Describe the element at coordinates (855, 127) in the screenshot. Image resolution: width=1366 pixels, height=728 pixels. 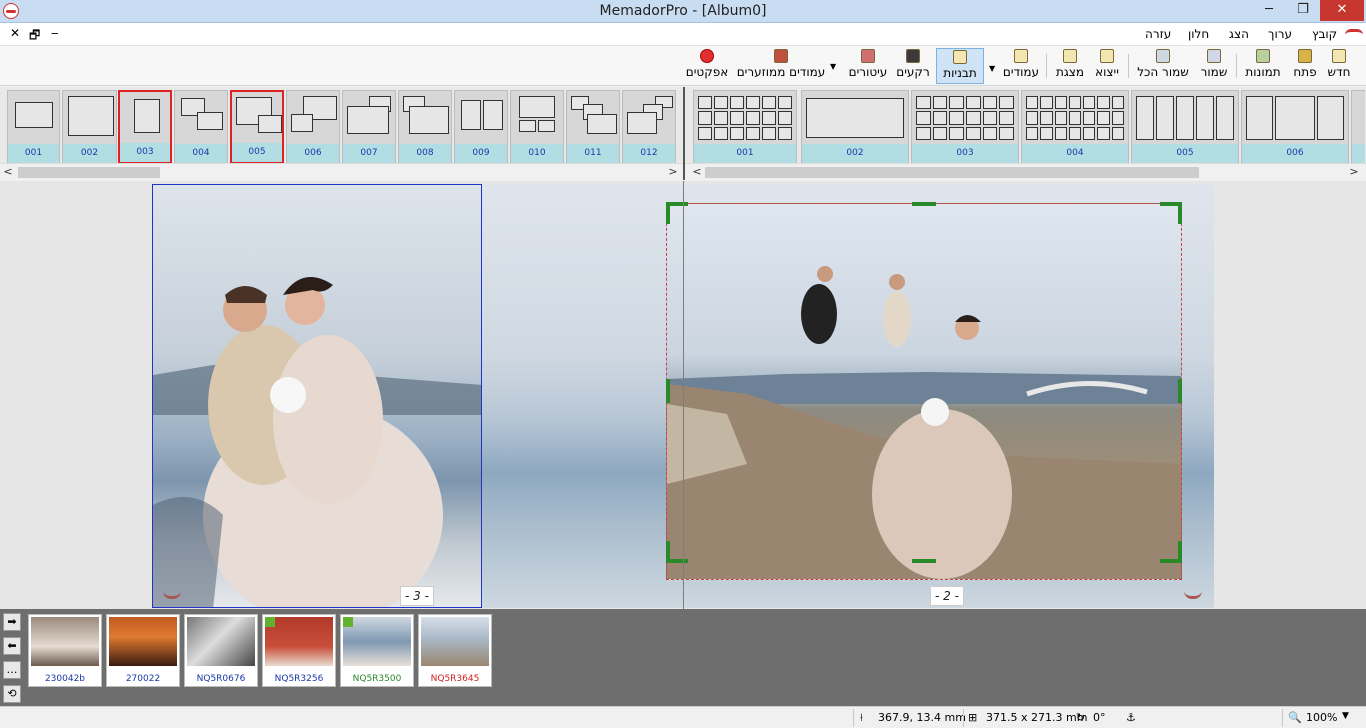
I see `page-template-002: 002` at that location.